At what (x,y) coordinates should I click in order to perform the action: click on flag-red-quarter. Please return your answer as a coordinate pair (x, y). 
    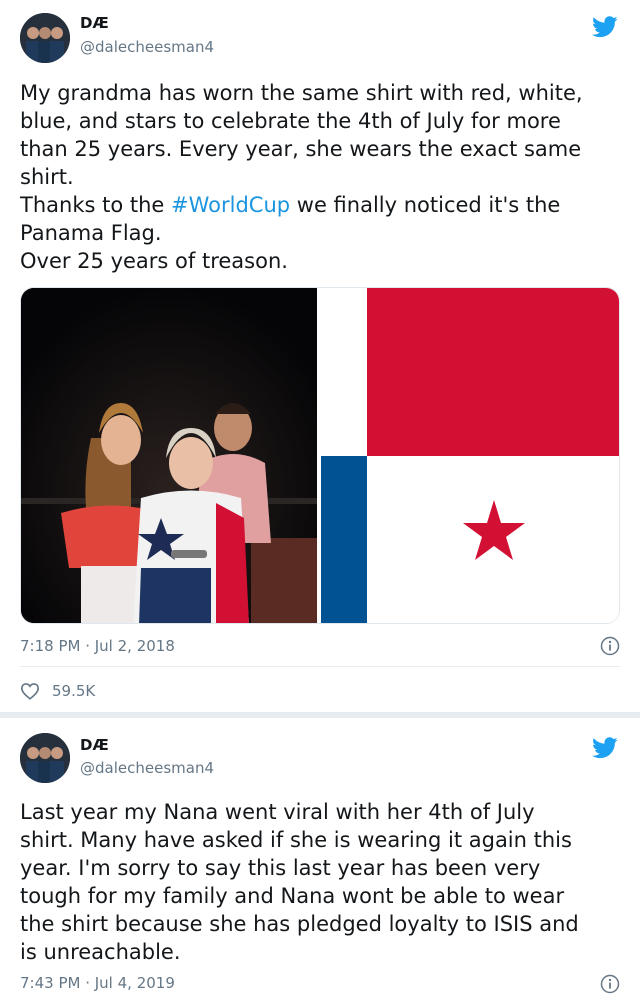
    Looking at the image, I should click on (493, 372).